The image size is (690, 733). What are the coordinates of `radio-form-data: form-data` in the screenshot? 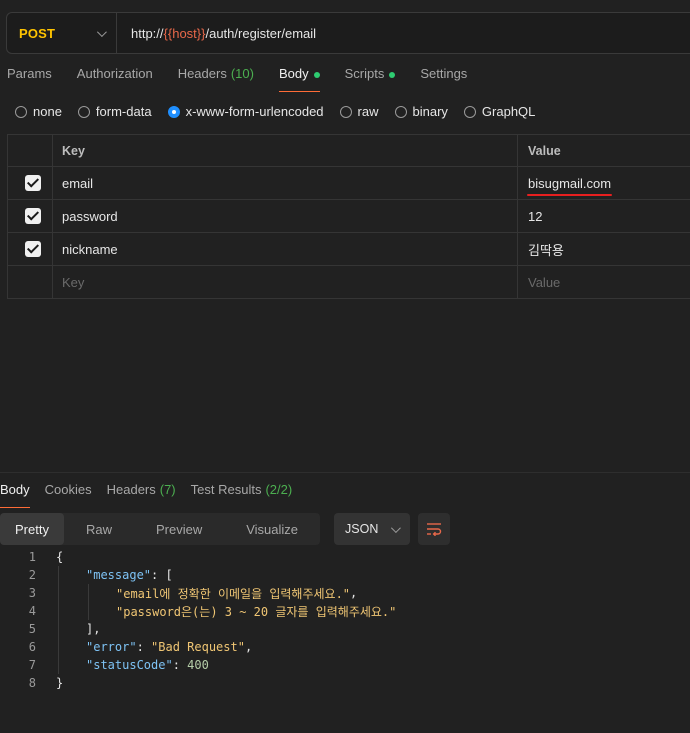 It's located at (114, 111).